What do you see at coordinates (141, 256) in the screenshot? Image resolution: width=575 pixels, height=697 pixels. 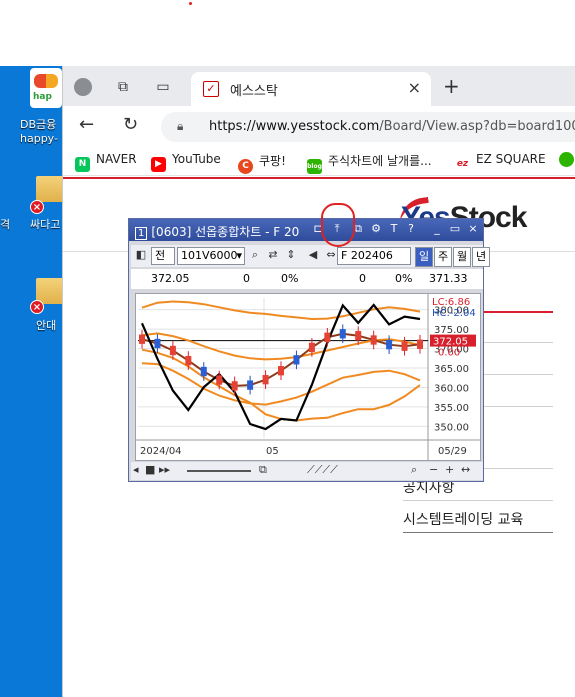 I see `panel-toggle-icon: ◧` at bounding box center [141, 256].